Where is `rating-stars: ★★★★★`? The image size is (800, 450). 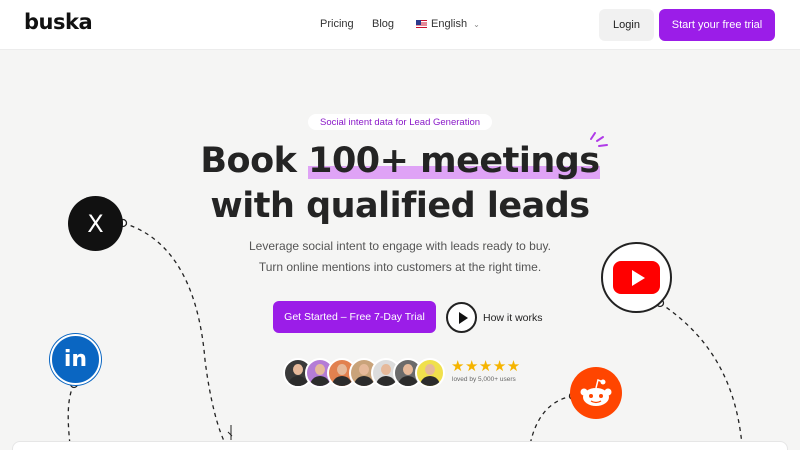
rating-stars: ★★★★★ is located at coordinates (486, 366).